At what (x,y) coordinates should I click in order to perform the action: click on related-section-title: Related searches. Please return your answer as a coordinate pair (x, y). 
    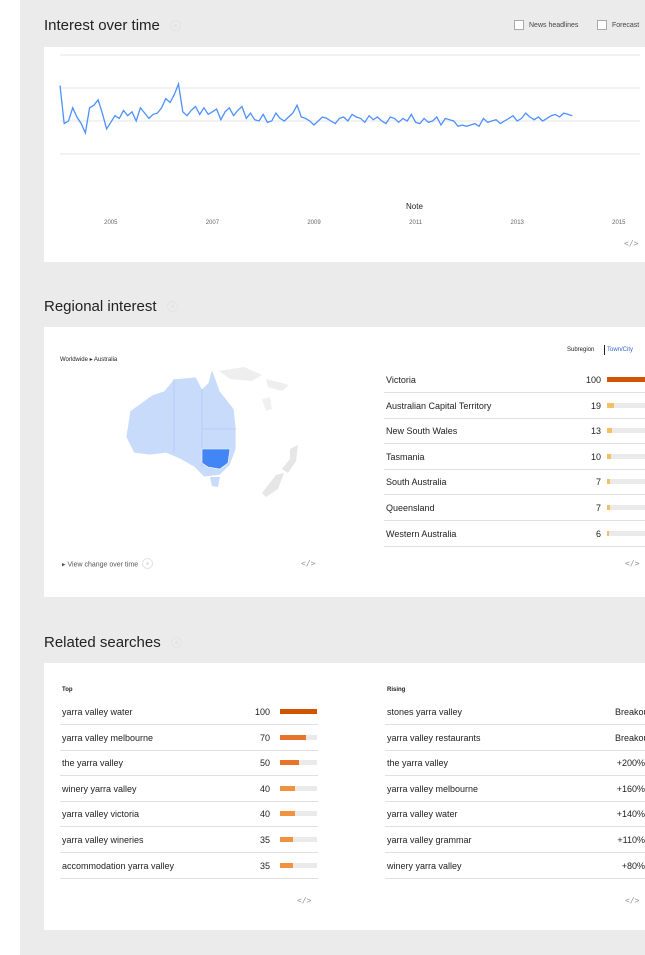
    Looking at the image, I should click on (113, 642).